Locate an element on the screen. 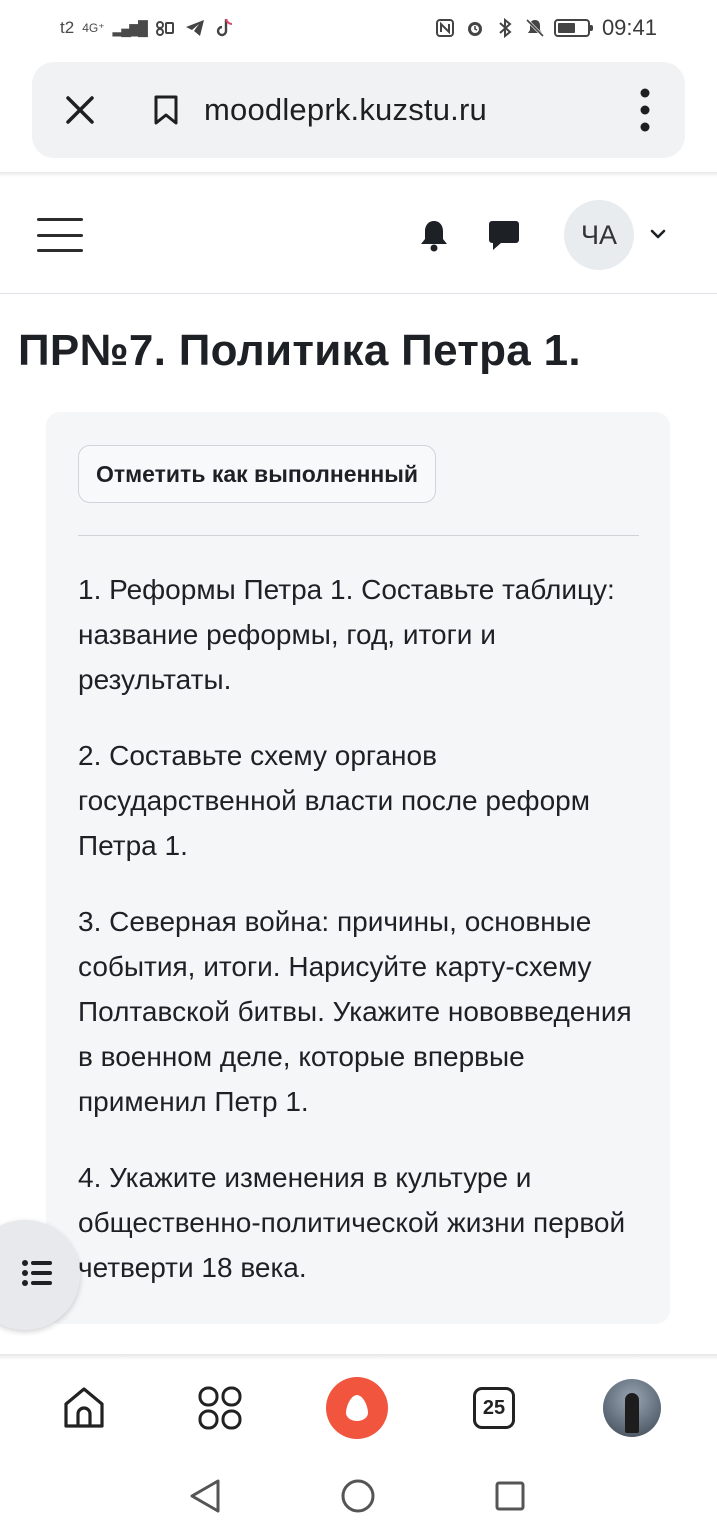  home-circle-icon is located at coordinates (358, 1496).